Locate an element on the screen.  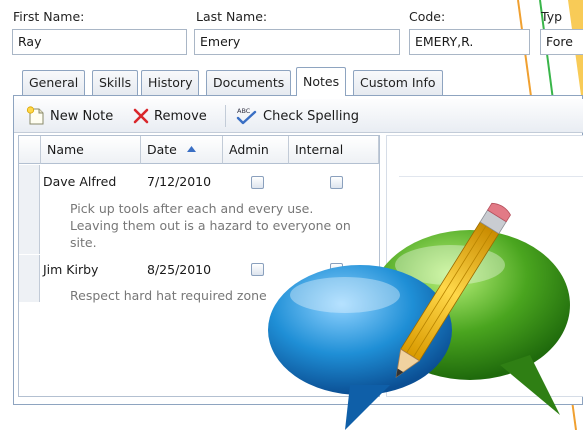
new-note-icon is located at coordinates (35, 115).